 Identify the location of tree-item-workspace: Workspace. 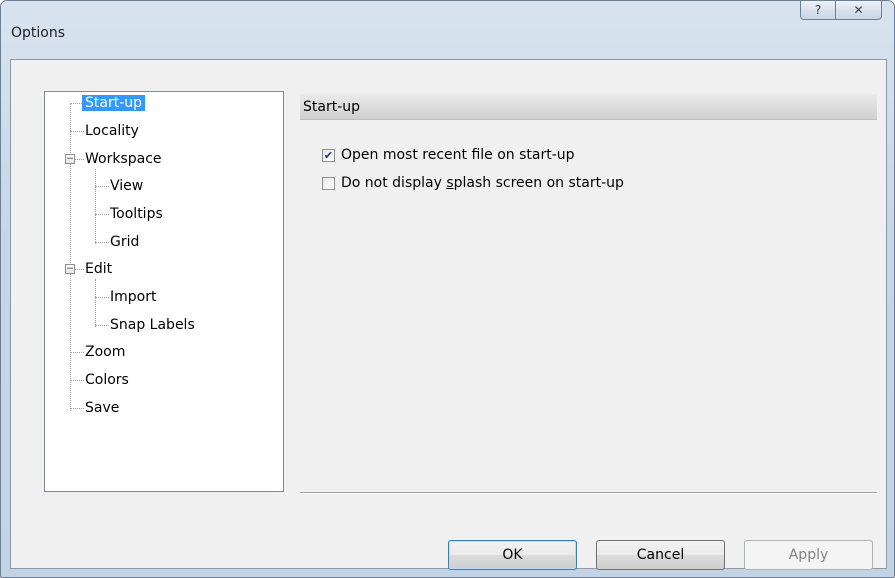
(123, 159).